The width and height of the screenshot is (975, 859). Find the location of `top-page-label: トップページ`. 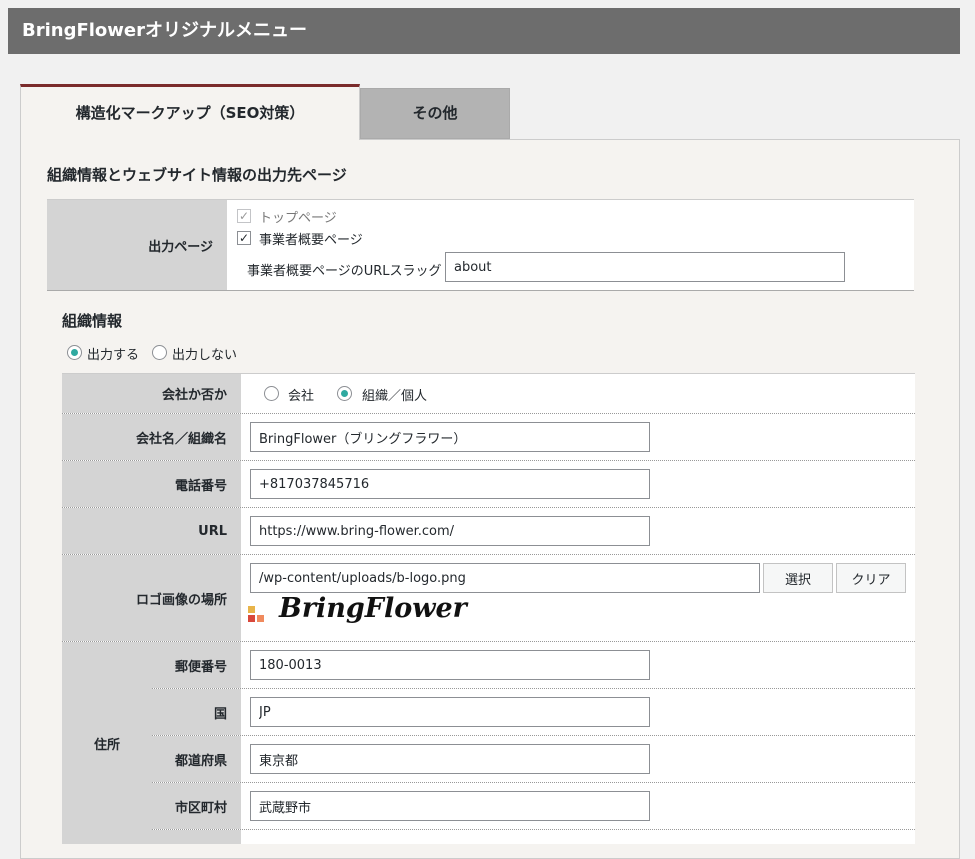

top-page-label: トップページ is located at coordinates (298, 218).